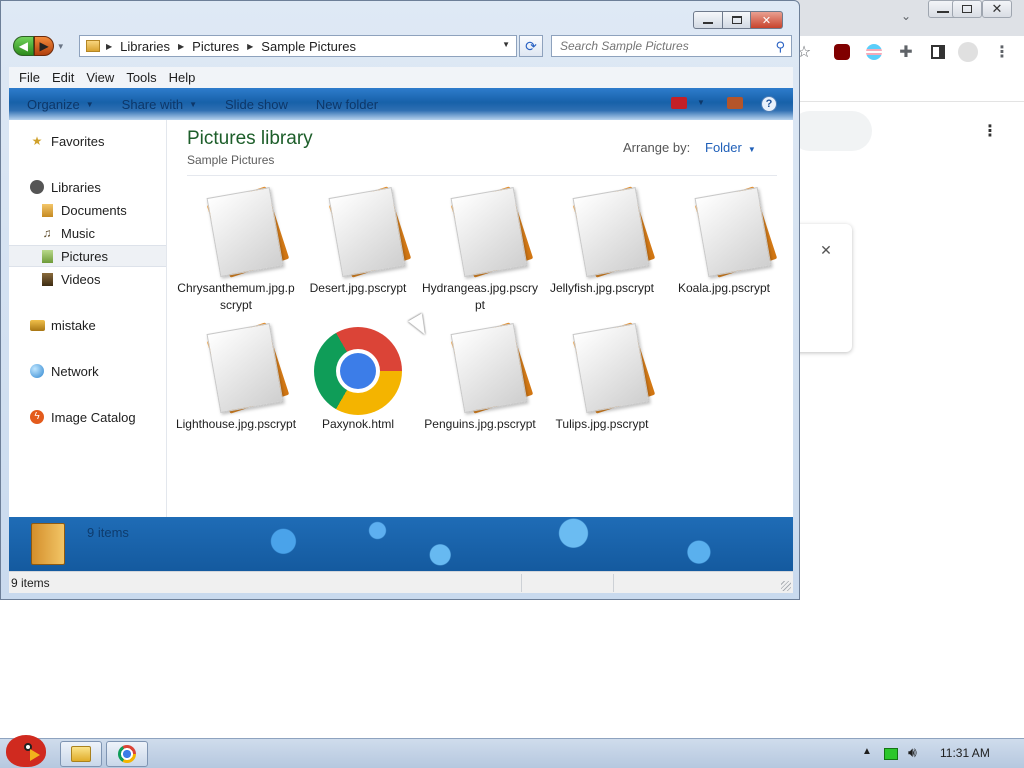  I want to click on forward-arrow-icon: ▶, so click(44, 46).